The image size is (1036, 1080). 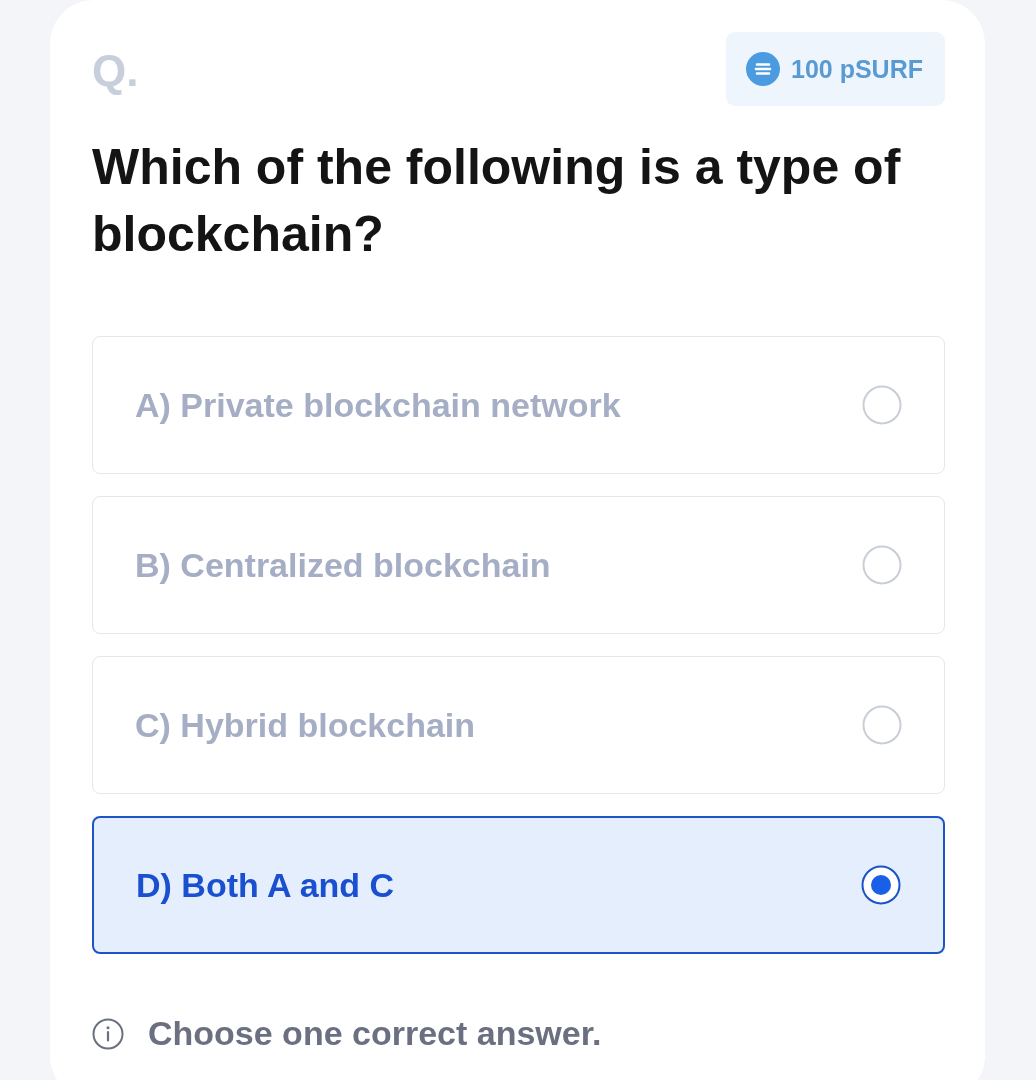 I want to click on coin-icon, so click(x=763, y=69).